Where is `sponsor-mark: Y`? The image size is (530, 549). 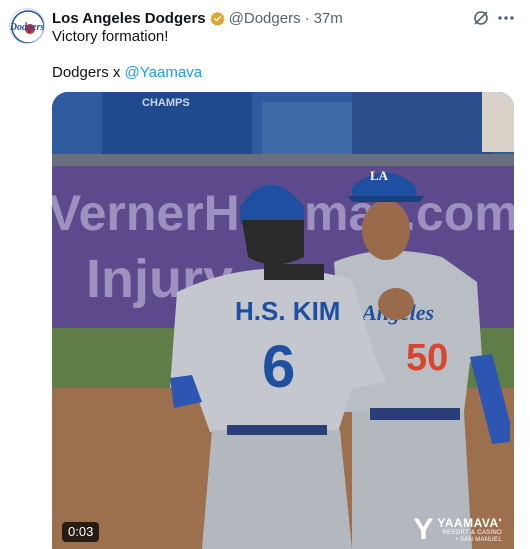 sponsor-mark: Y is located at coordinates (423, 529).